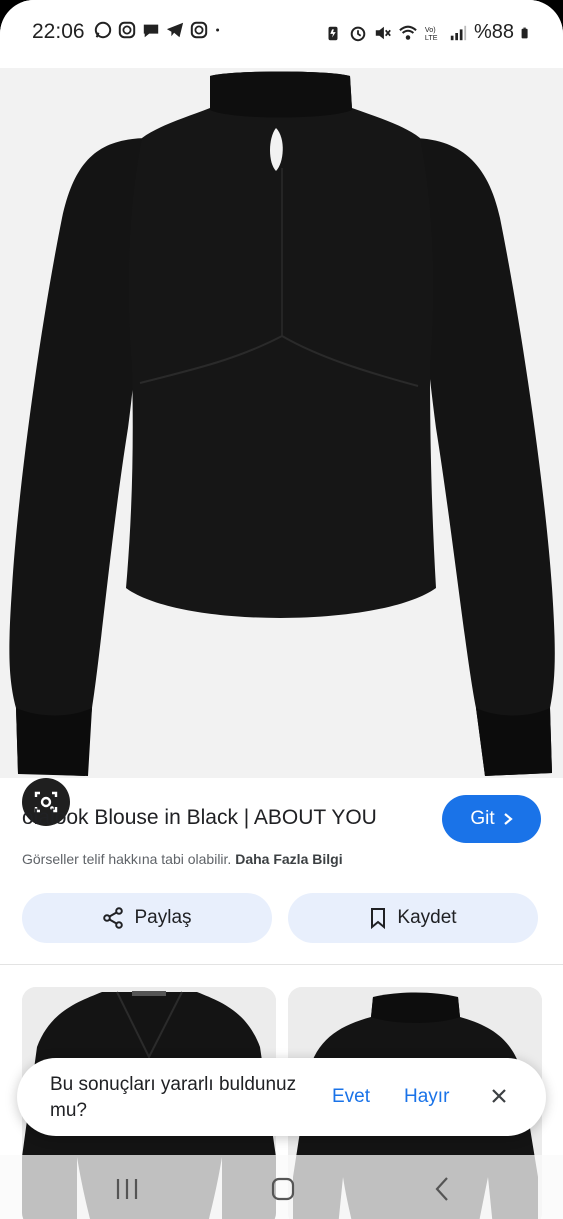  Describe the element at coordinates (351, 1097) in the screenshot. I see `feedback-yes-button: Evet` at that location.